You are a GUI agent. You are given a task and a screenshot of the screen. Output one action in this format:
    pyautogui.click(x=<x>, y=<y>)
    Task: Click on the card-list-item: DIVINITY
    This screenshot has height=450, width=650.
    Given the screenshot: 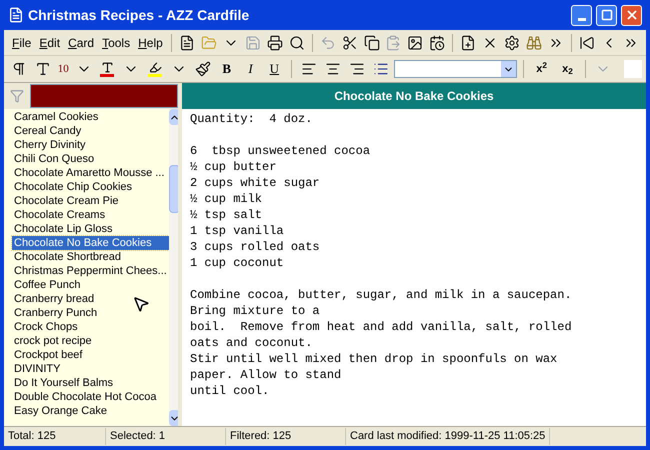 What is the action you would take?
    pyautogui.click(x=90, y=369)
    